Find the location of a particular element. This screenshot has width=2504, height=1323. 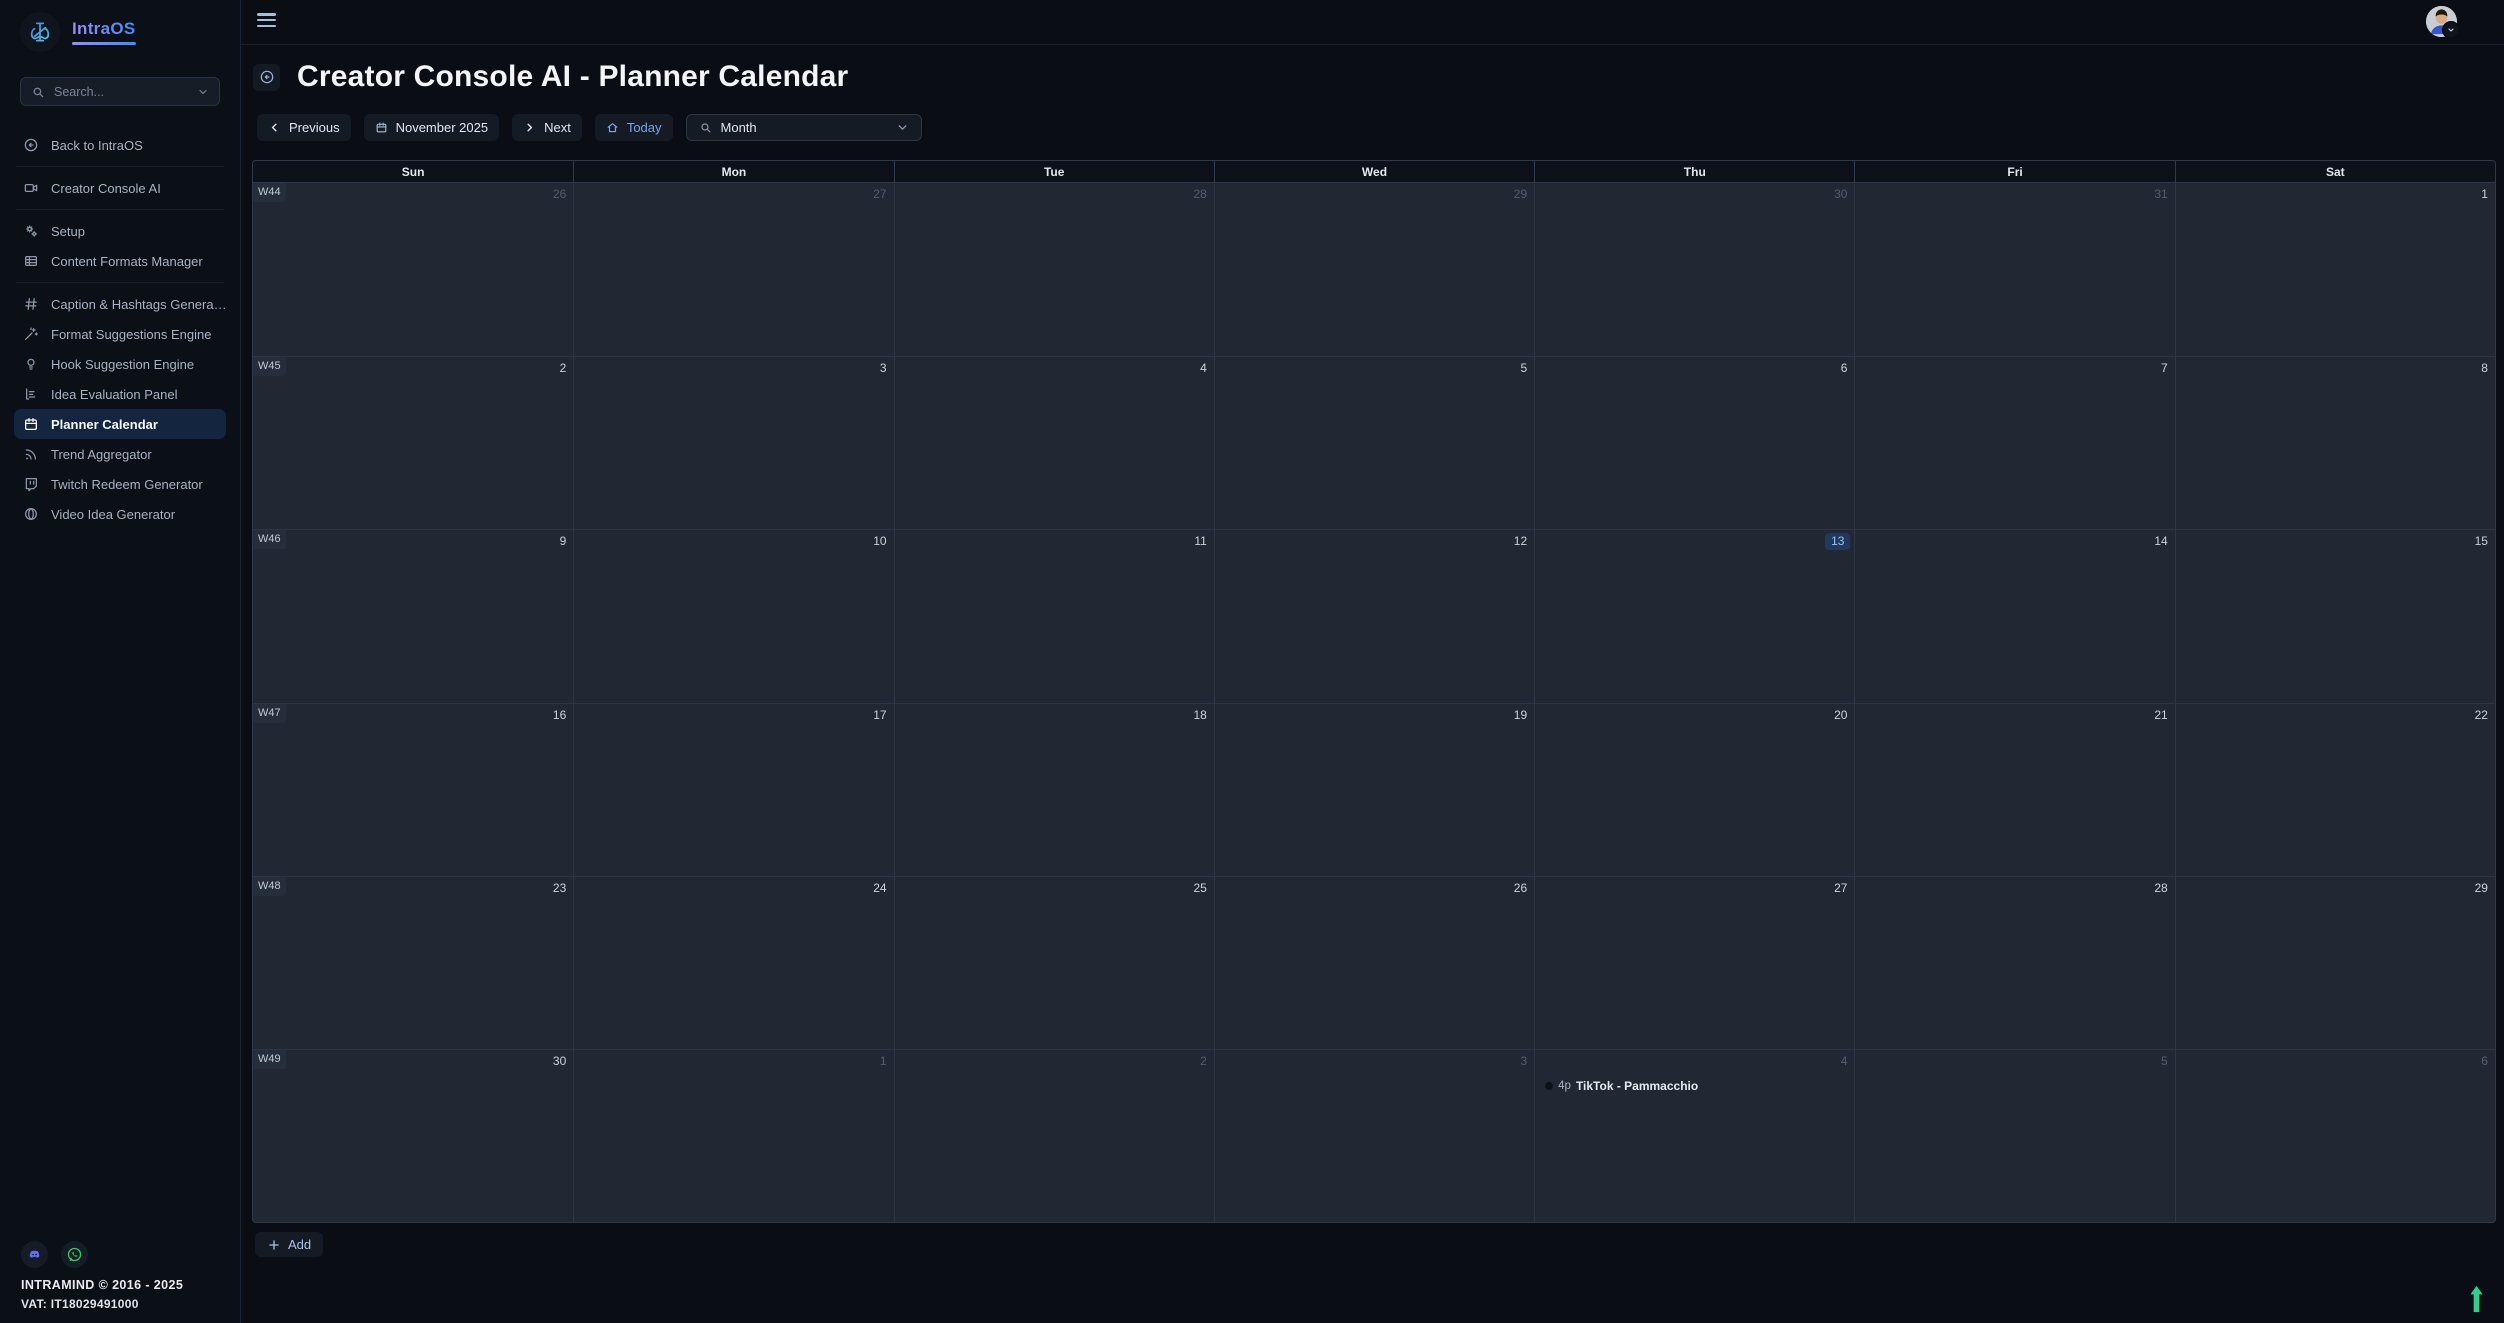

week-number-badge: W48 is located at coordinates (269, 886).